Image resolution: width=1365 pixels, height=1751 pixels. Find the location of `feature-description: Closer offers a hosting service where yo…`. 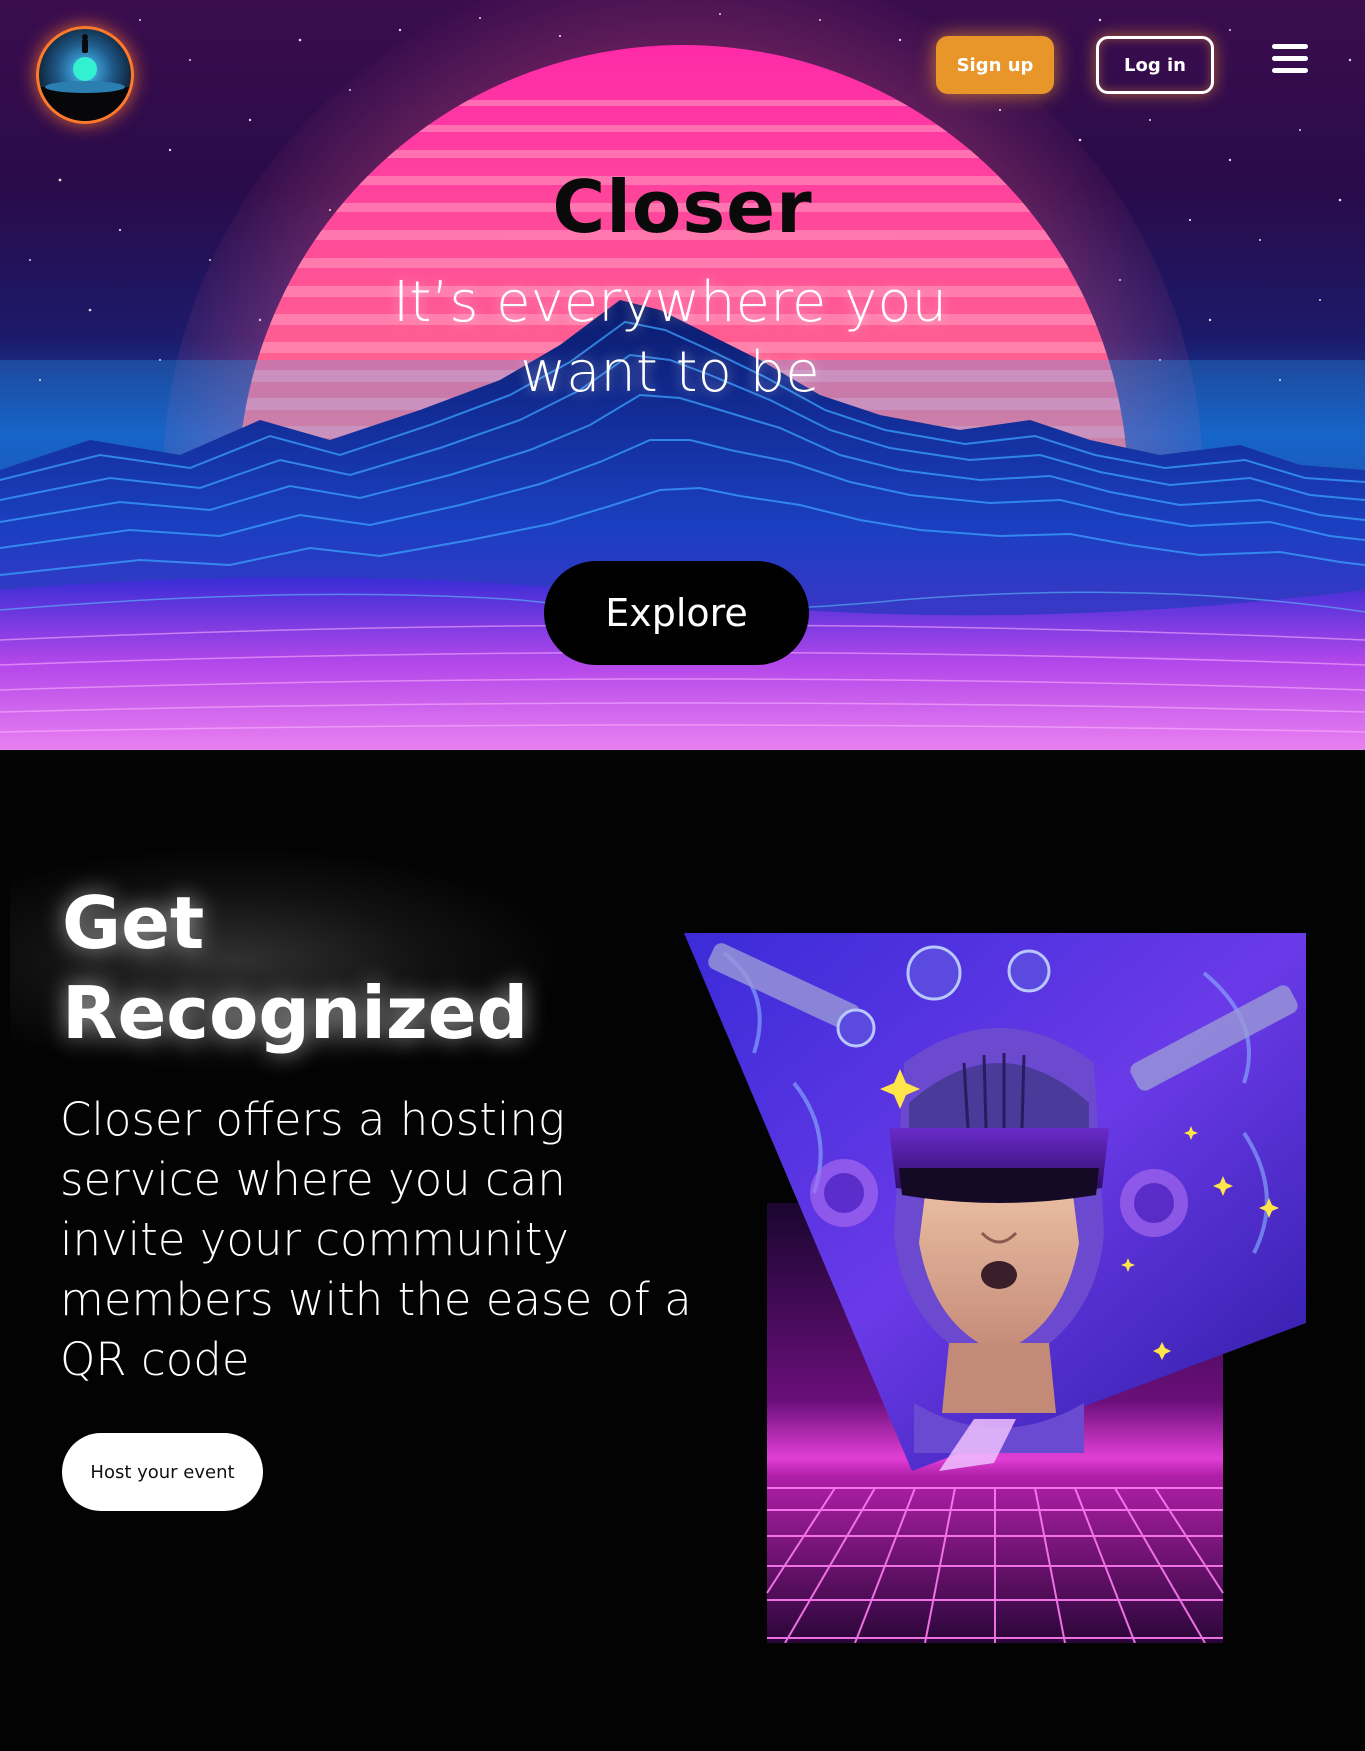

feature-description: Closer offers a hosting service where yo… is located at coordinates (376, 1239).